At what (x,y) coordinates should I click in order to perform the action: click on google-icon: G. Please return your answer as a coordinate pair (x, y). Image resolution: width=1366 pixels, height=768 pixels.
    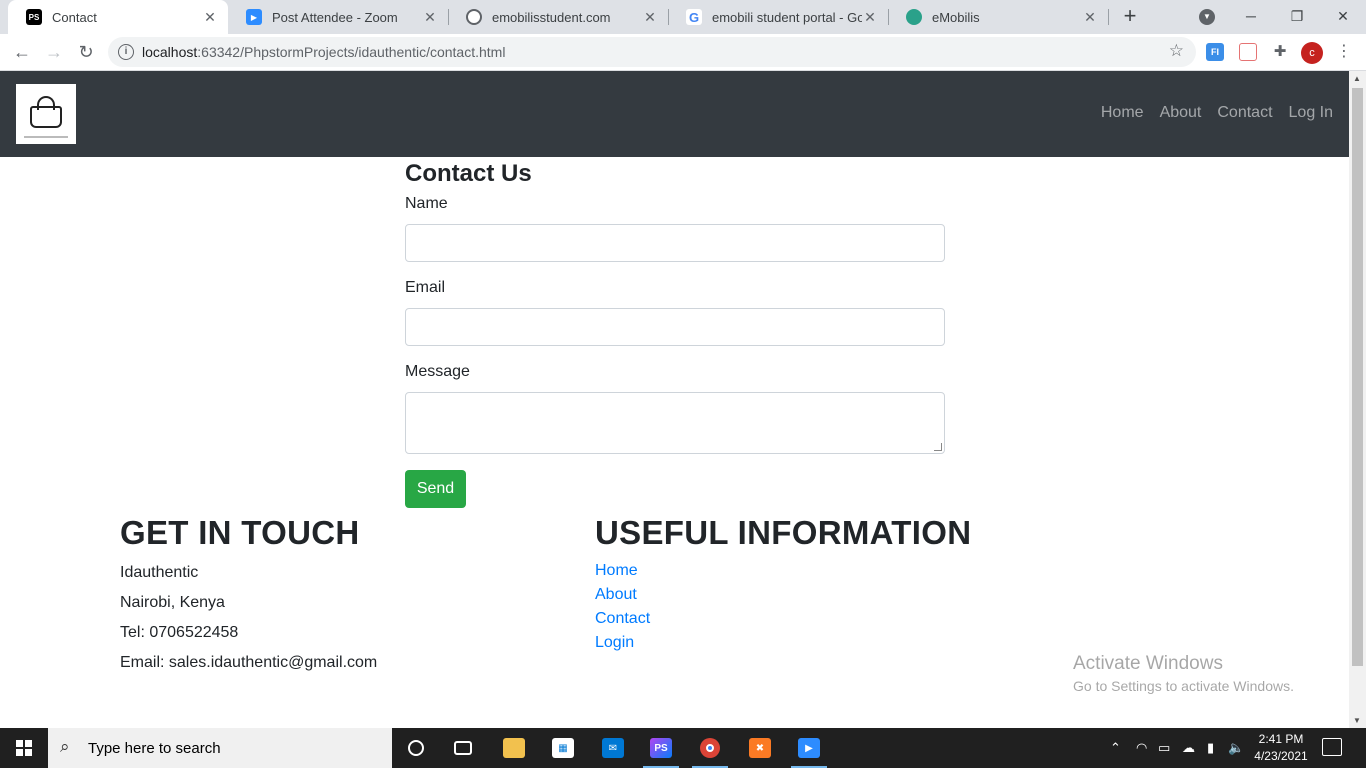
    Looking at the image, I should click on (694, 17).